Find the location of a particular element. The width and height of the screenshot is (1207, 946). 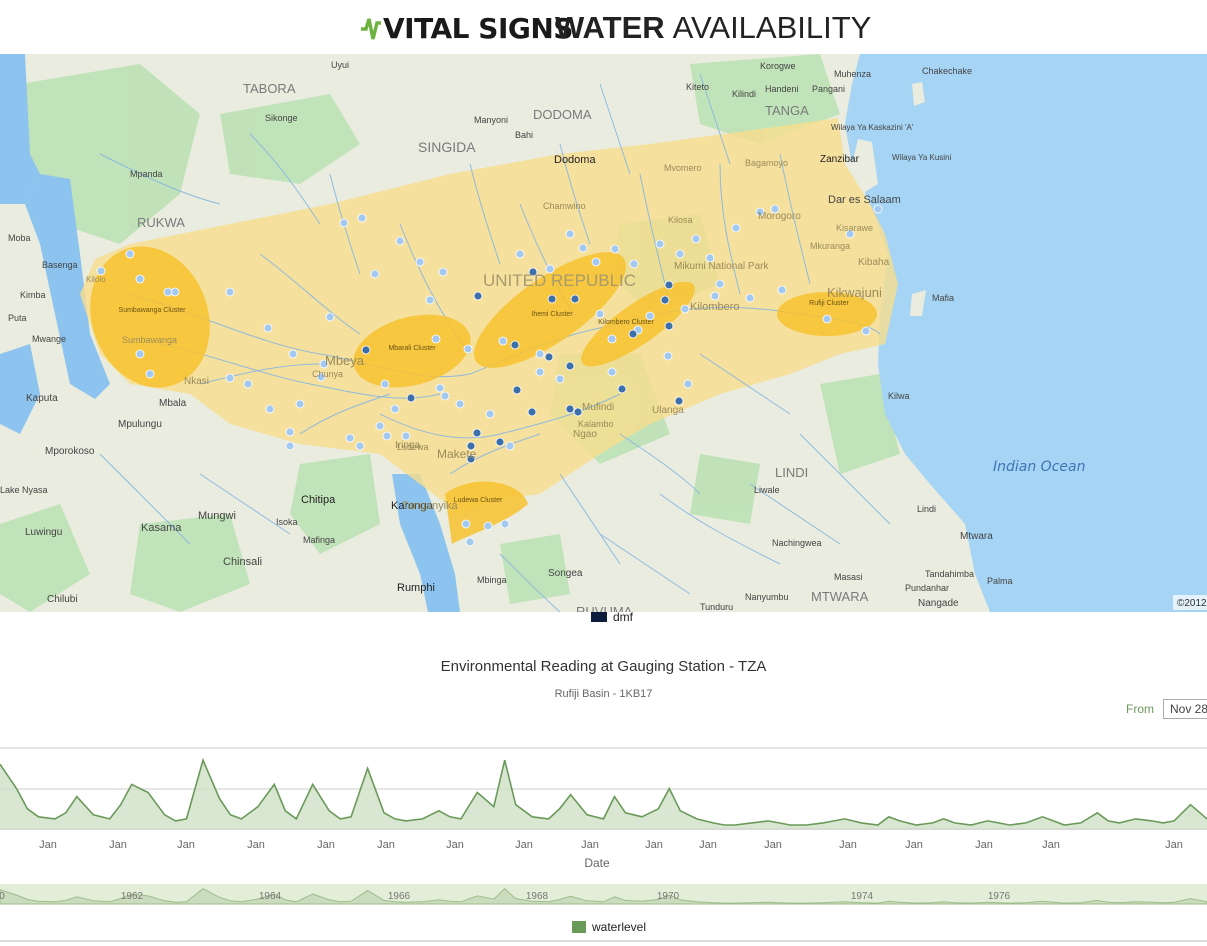

bottom-scrollbar is located at coordinates (603, 941).